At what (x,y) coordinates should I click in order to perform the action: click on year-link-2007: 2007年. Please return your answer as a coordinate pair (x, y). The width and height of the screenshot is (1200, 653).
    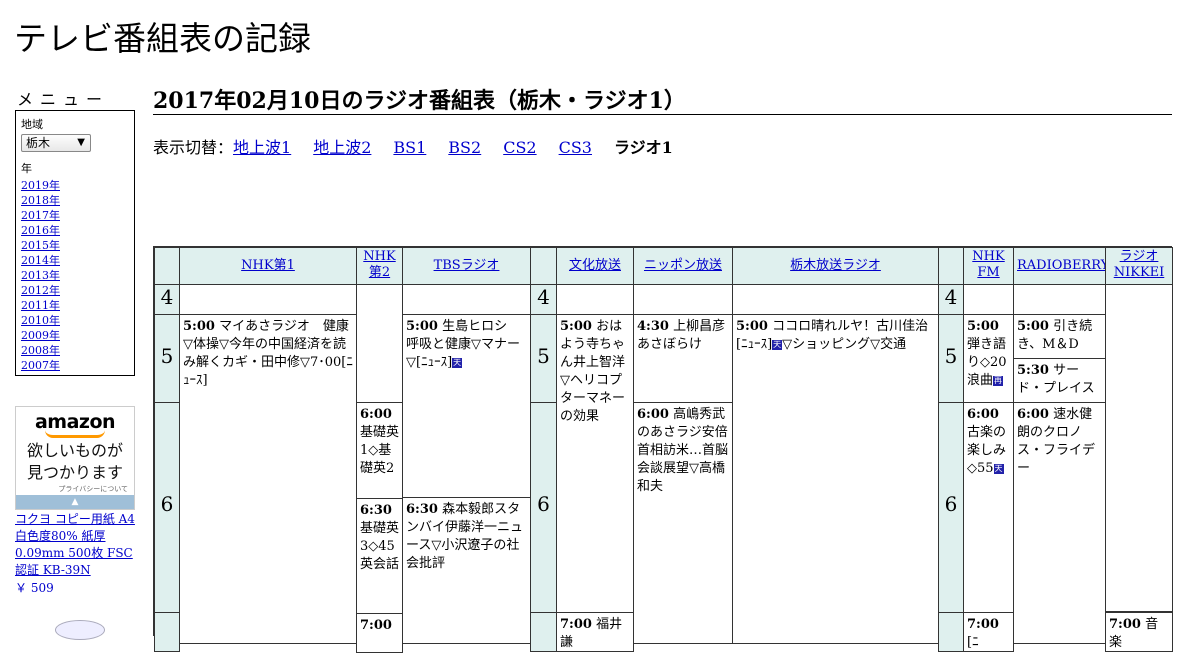
    Looking at the image, I should click on (40, 365).